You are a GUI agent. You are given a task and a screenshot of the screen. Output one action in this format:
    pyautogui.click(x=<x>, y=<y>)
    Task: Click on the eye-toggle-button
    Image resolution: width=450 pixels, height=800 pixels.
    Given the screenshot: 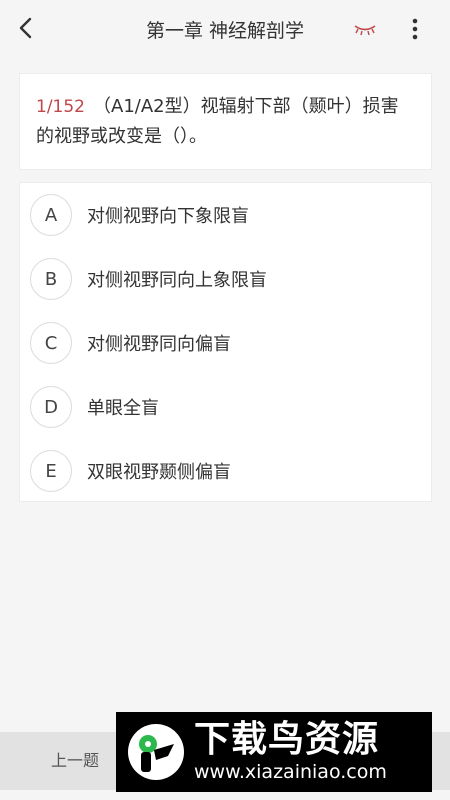 What is the action you would take?
    pyautogui.click(x=365, y=29)
    